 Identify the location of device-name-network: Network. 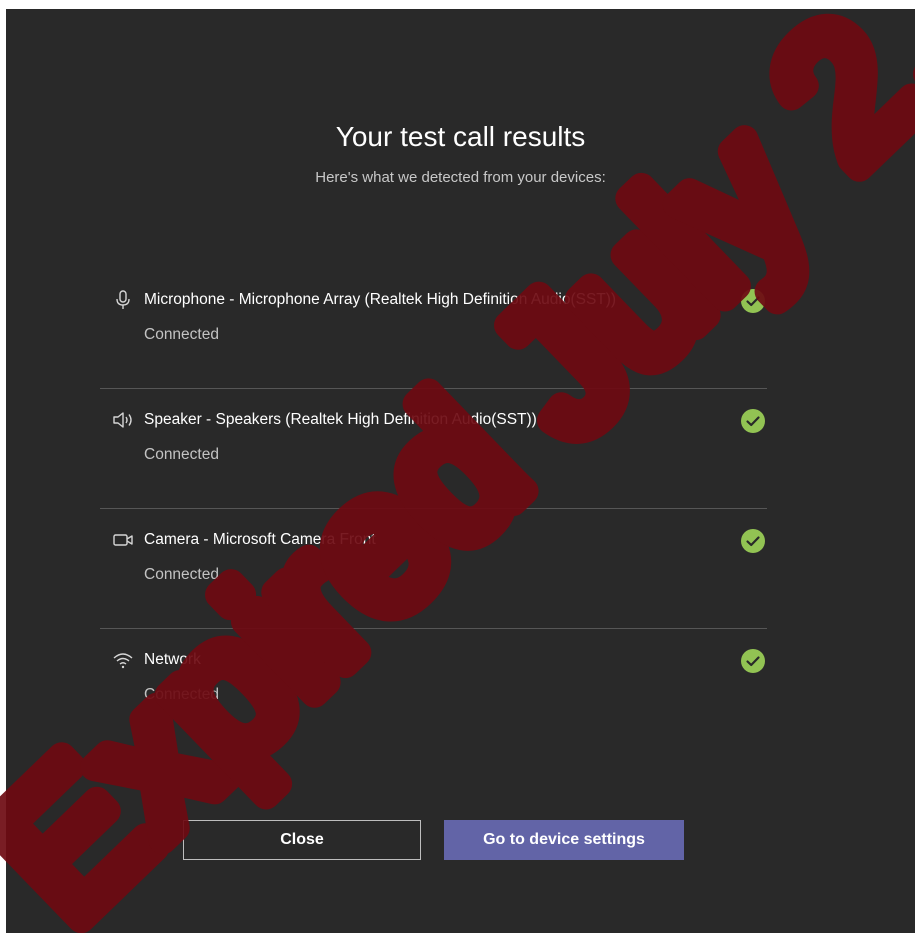
(172, 659).